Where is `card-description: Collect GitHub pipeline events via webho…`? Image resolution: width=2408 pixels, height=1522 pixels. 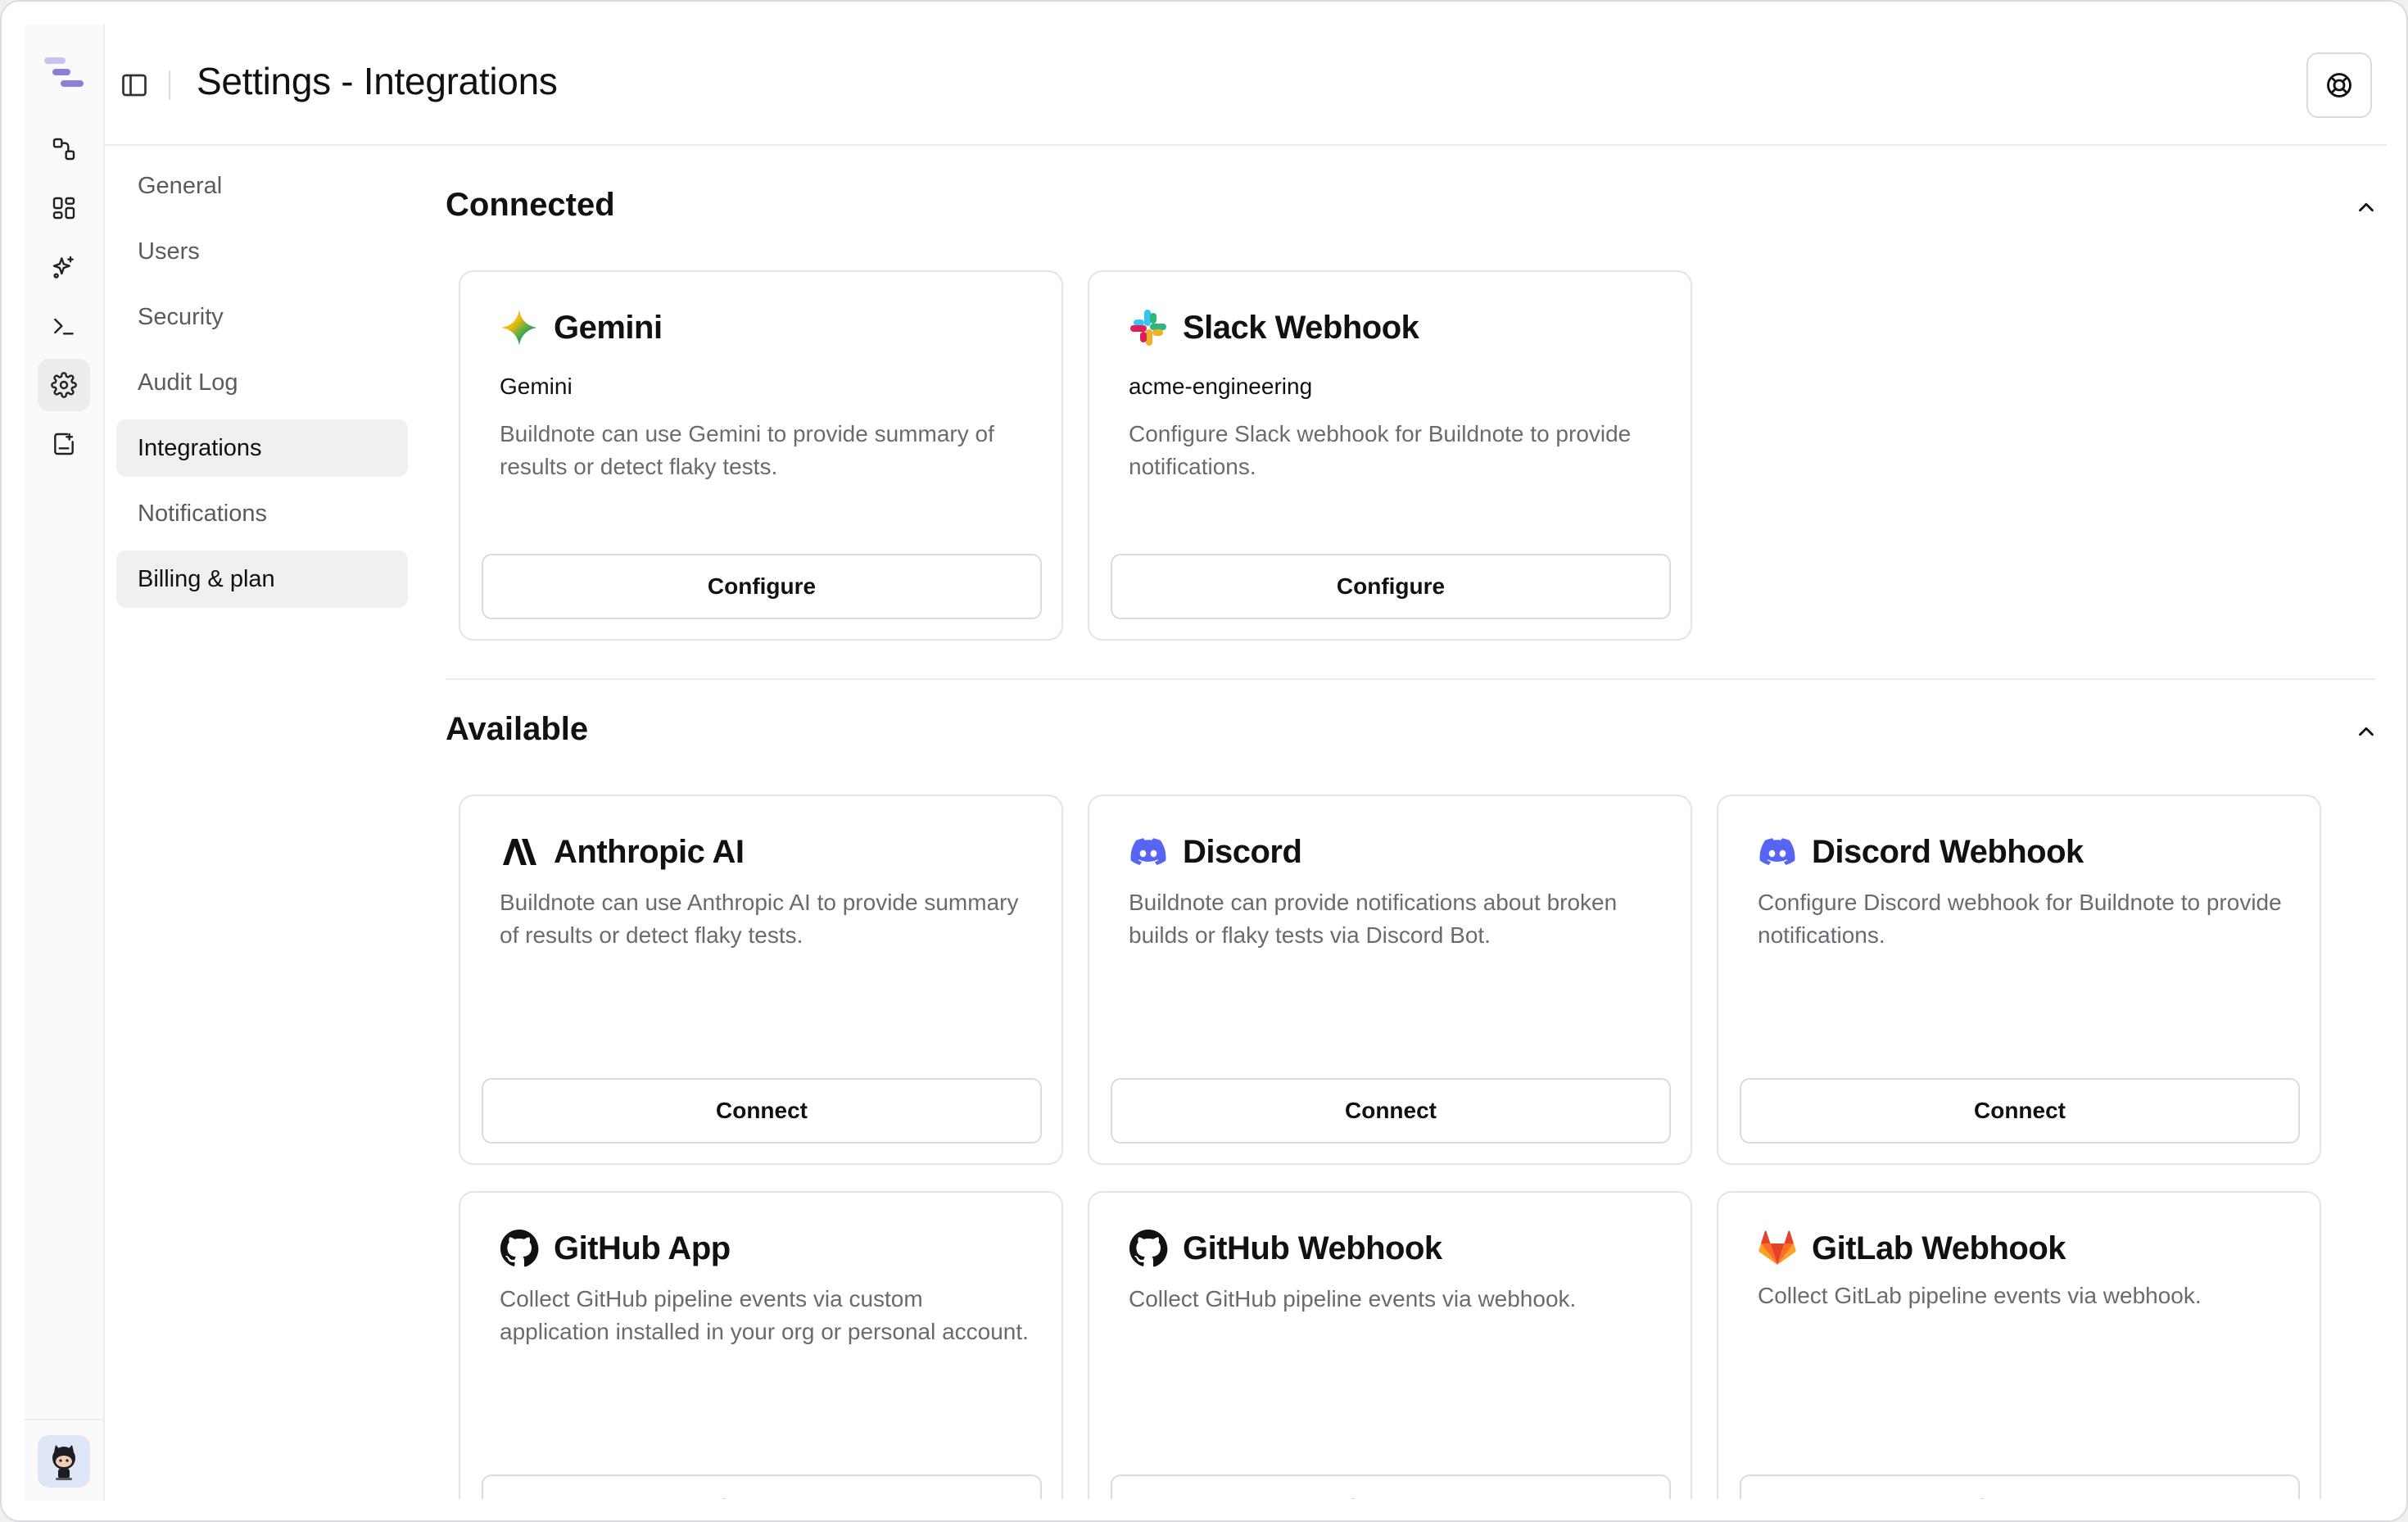 card-description: Collect GitHub pipeline events via webho… is located at coordinates (1353, 1298).